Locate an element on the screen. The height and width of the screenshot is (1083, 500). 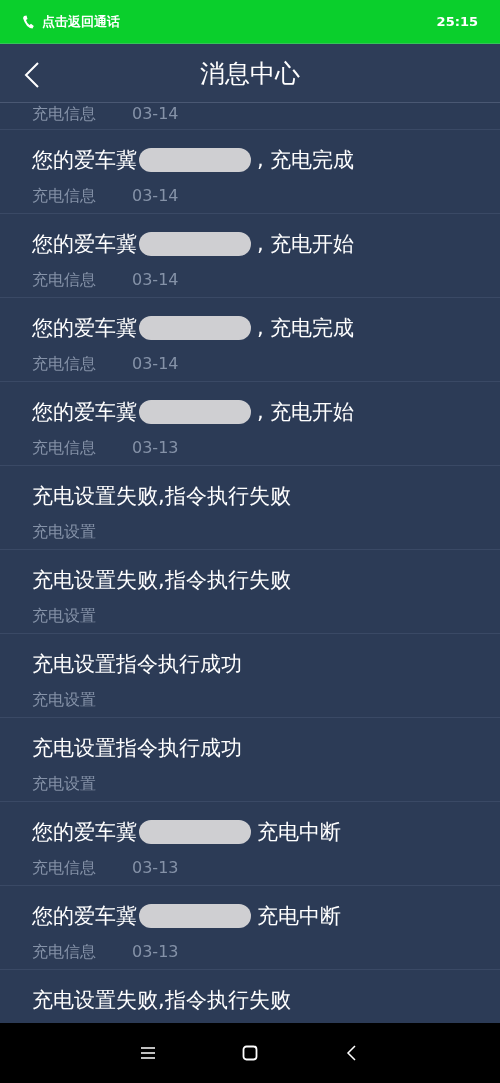
message-item: 您的爱车冀 , 充电开始 充电信息 03-14 is located at coordinates (250, 256).